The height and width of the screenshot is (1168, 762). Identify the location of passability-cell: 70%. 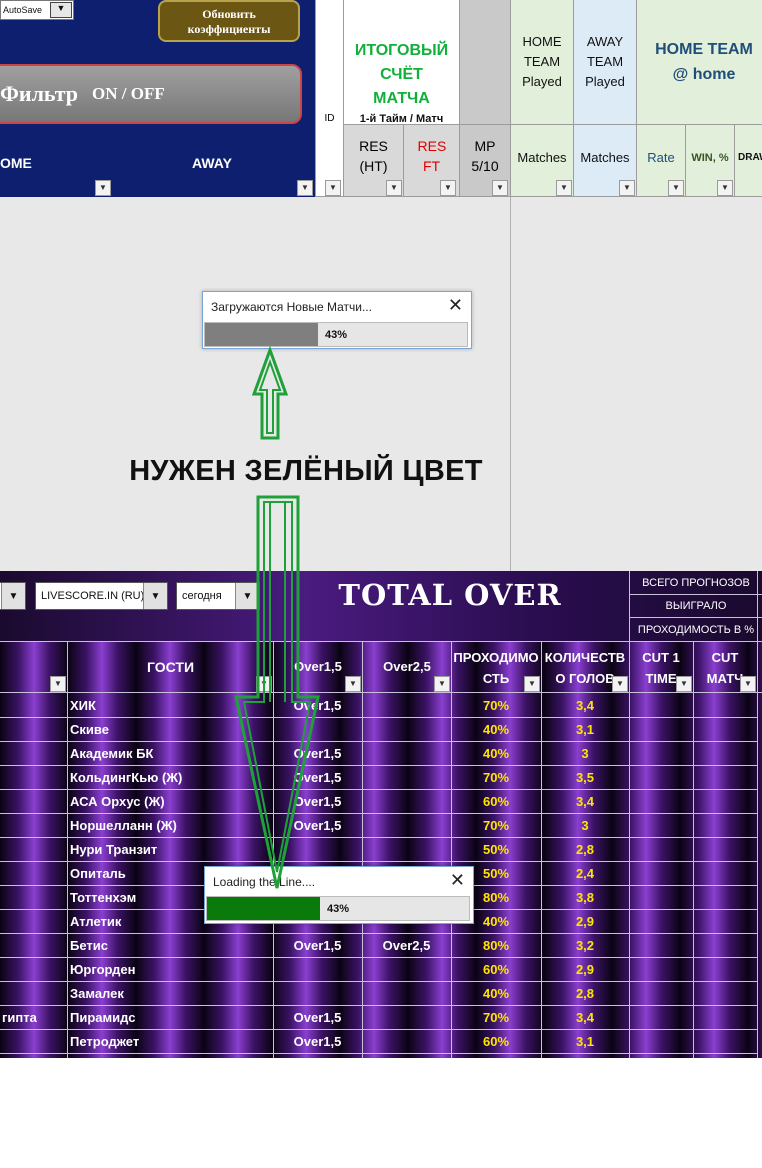
(496, 826).